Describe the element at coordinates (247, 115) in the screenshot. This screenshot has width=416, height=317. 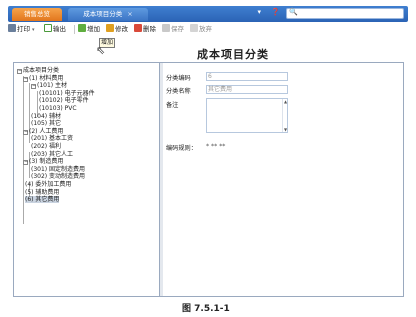
I see `remark-textarea: ▲ ▼` at that location.